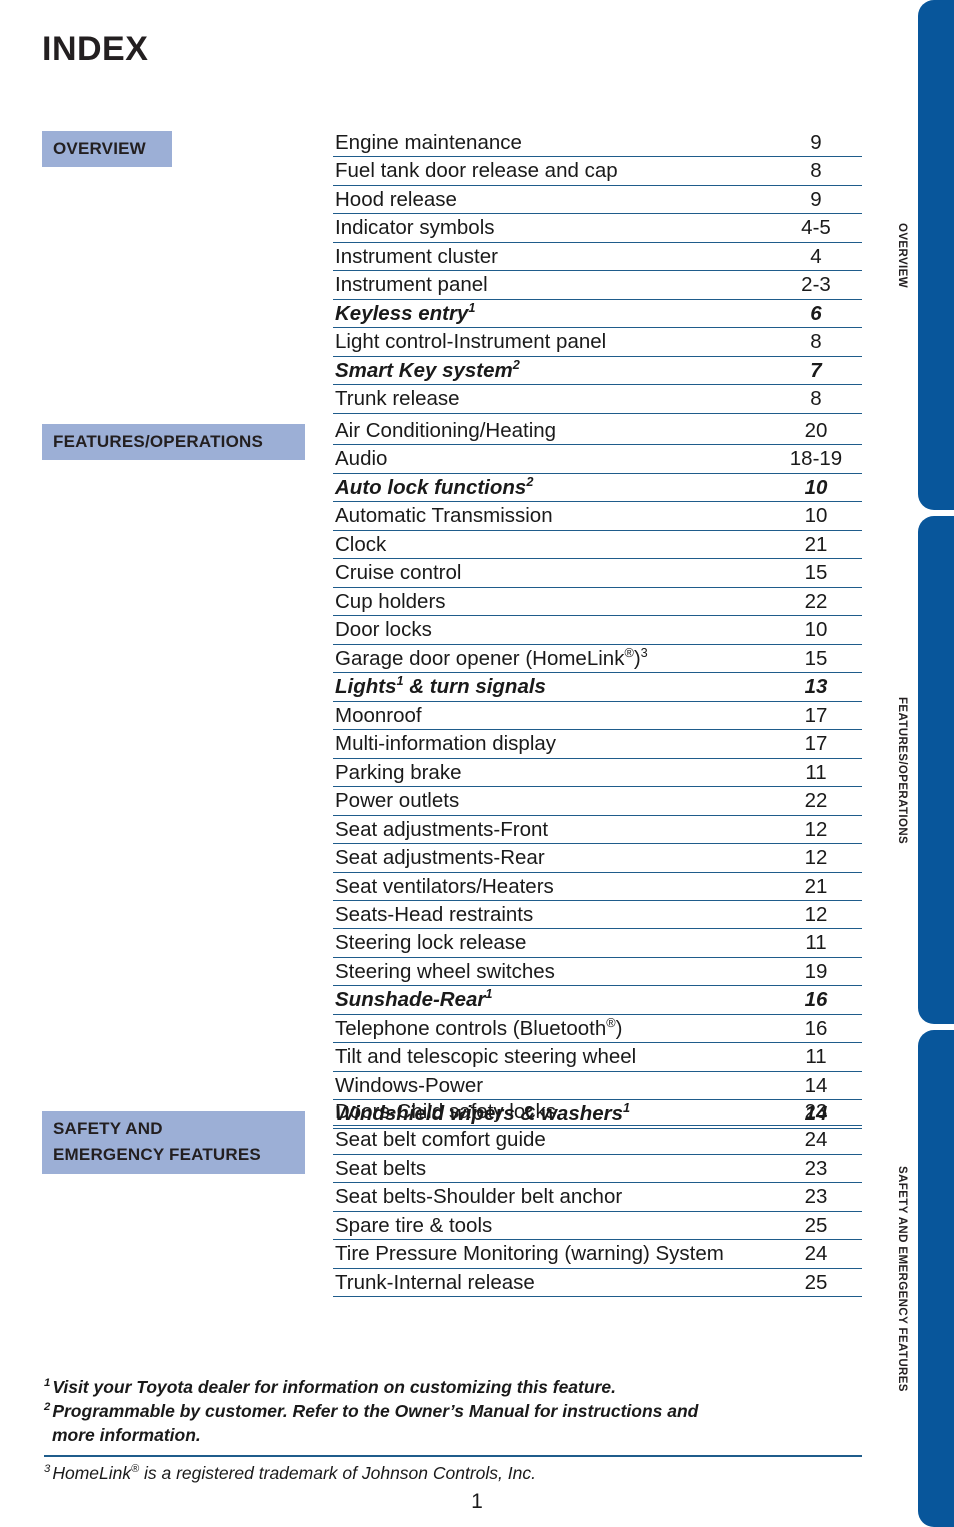  What do you see at coordinates (597, 143) in the screenshot?
I see `index-row: Engine maintenance 9` at bounding box center [597, 143].